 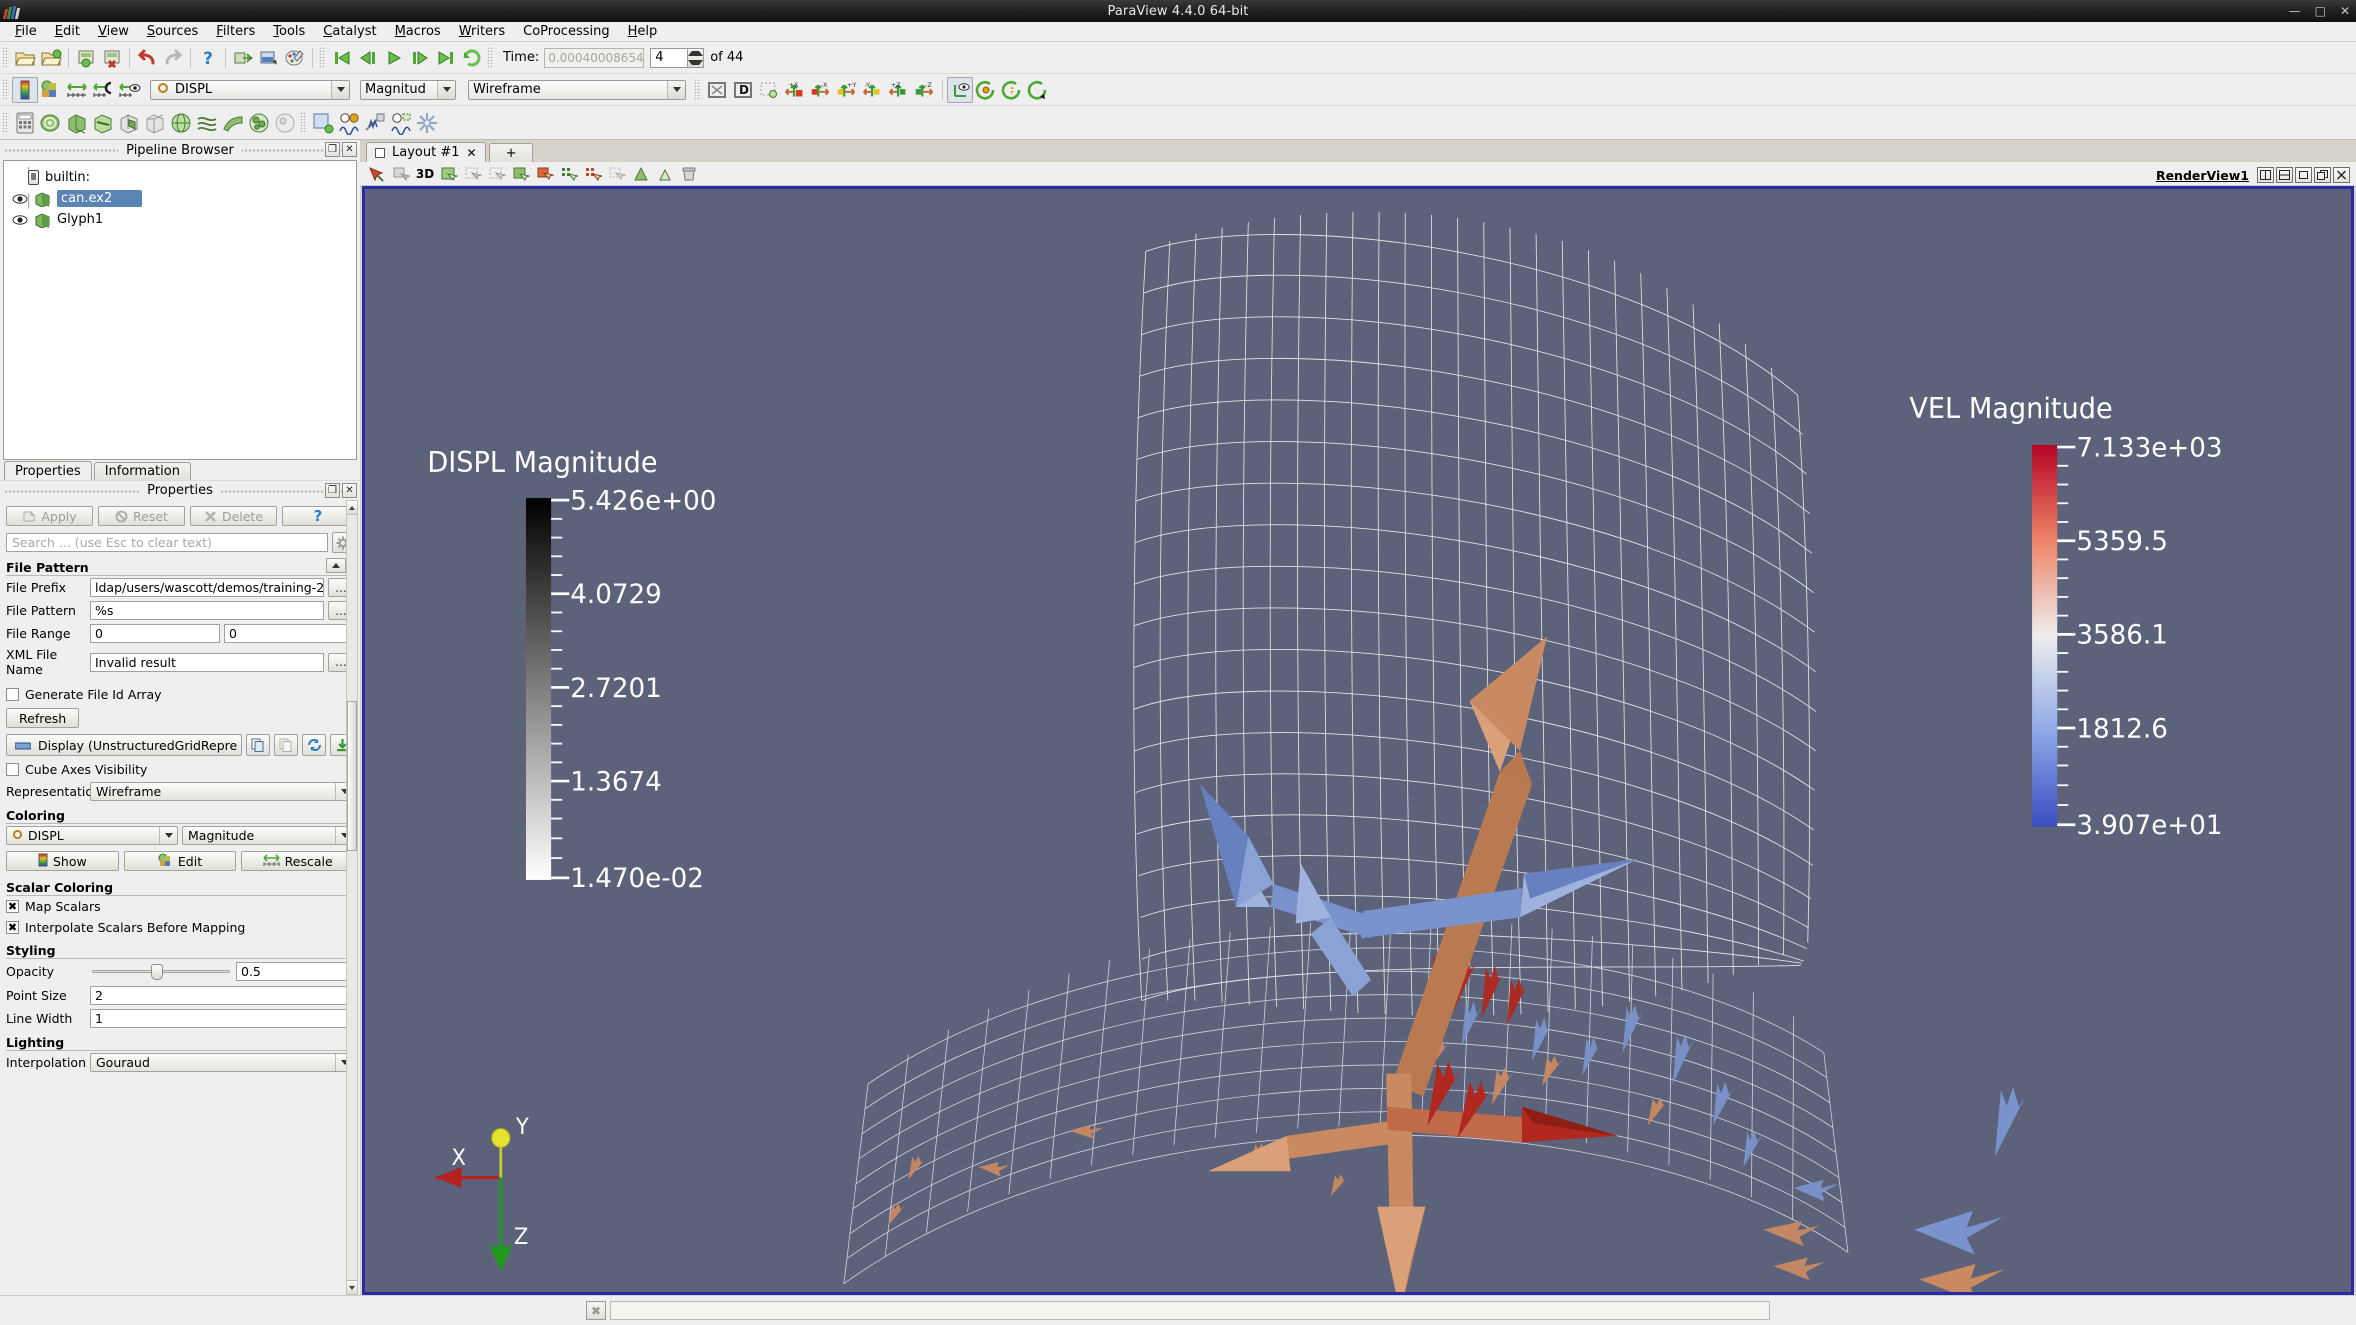 What do you see at coordinates (696, 57) in the screenshot?
I see `time-frame-spinner` at bounding box center [696, 57].